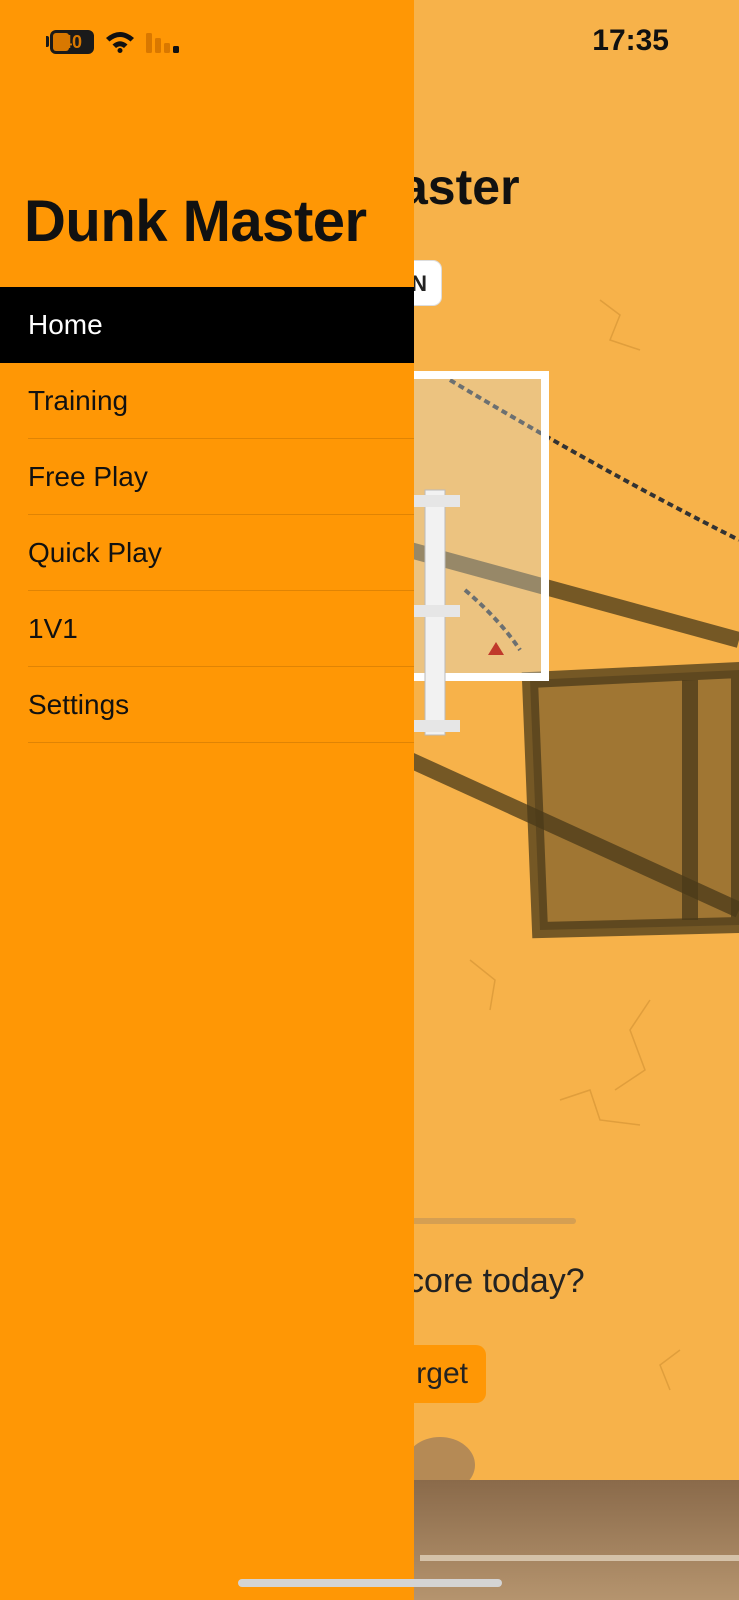 Image resolution: width=739 pixels, height=1600 pixels. I want to click on menu-item-home: Home, so click(207, 325).